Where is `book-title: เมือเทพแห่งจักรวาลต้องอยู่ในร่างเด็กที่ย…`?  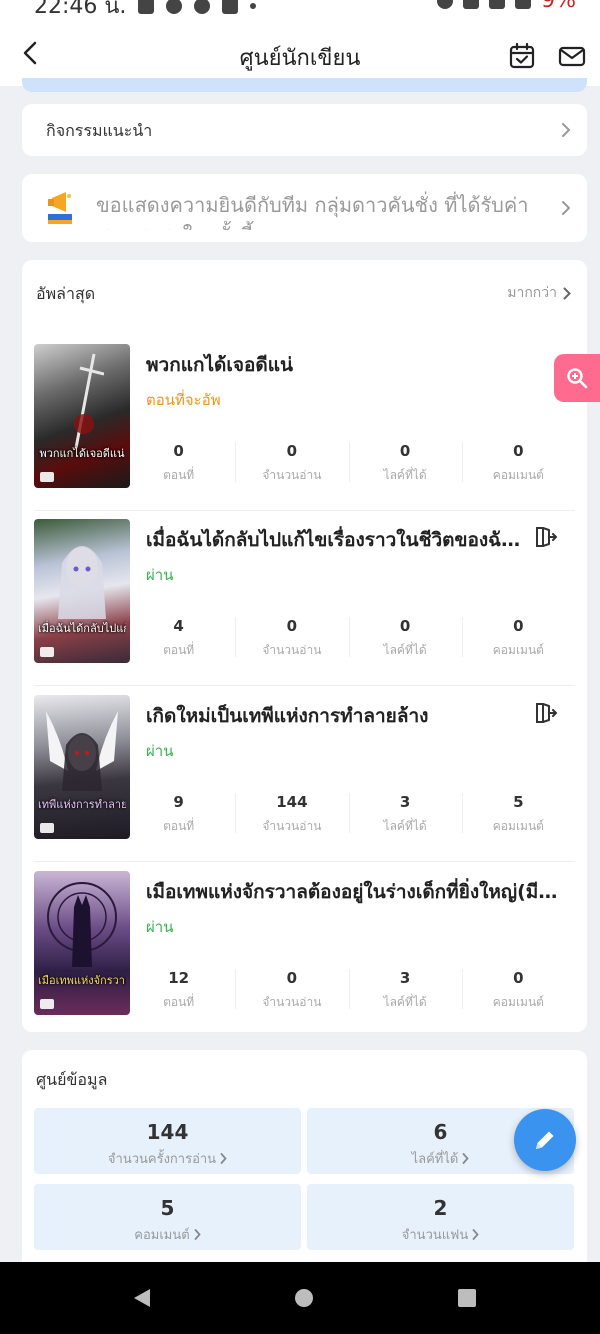 book-title: เมือเทพแห่งจักรวาลต้องอยู่ในร่างเด็กที่ย… is located at coordinates (356, 892).